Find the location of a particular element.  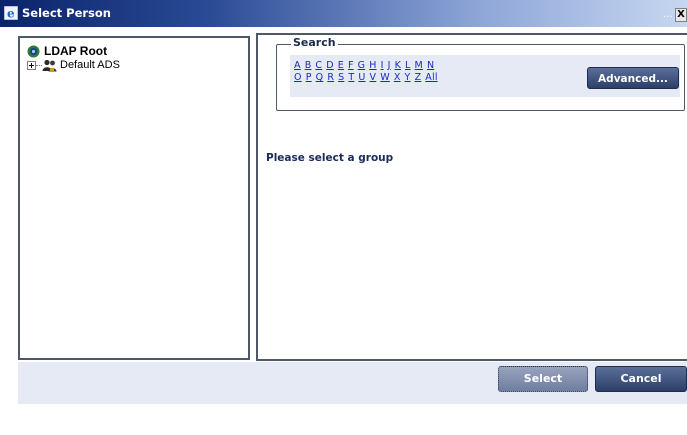

letter-link: Y is located at coordinates (408, 77).